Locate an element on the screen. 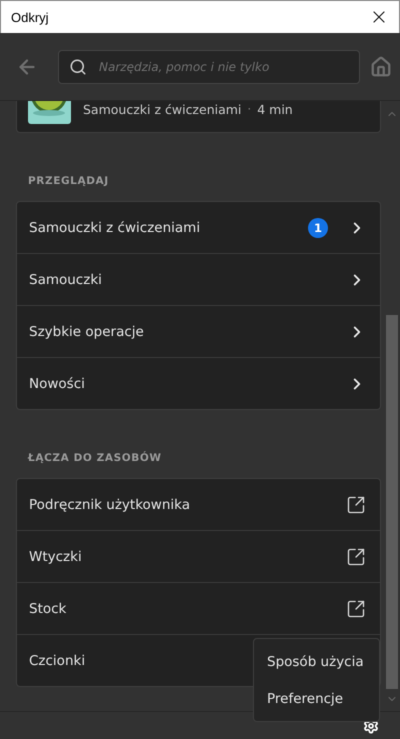 This screenshot has width=400, height=739. item-label: Samouczki is located at coordinates (65, 280).